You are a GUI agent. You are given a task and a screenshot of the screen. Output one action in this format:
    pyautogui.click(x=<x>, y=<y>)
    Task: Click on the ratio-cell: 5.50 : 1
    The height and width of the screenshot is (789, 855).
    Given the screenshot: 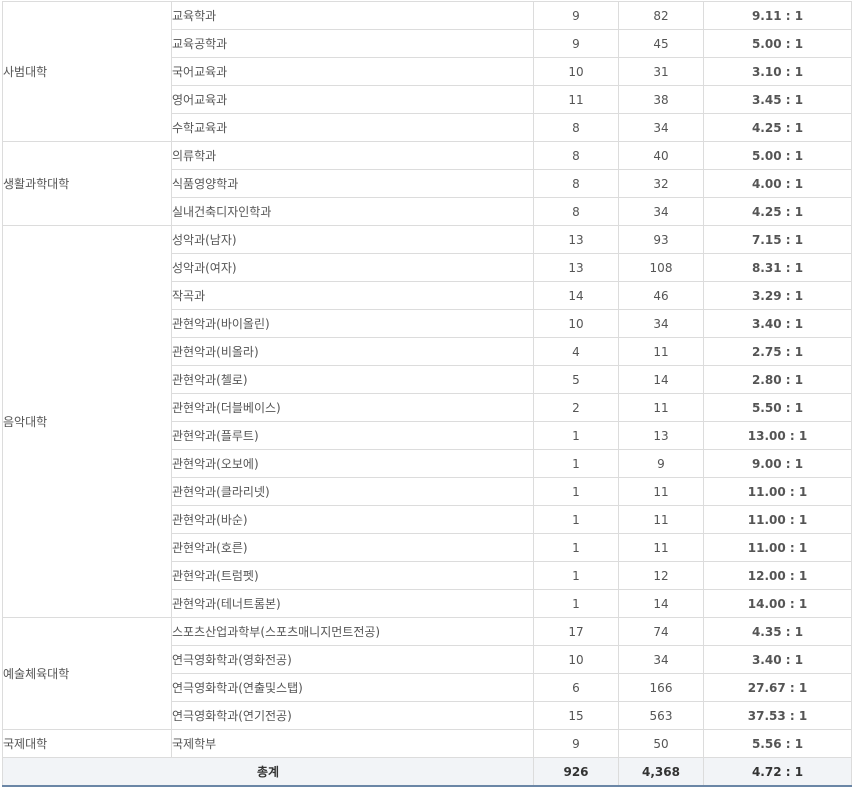 What is the action you would take?
    pyautogui.click(x=777, y=407)
    